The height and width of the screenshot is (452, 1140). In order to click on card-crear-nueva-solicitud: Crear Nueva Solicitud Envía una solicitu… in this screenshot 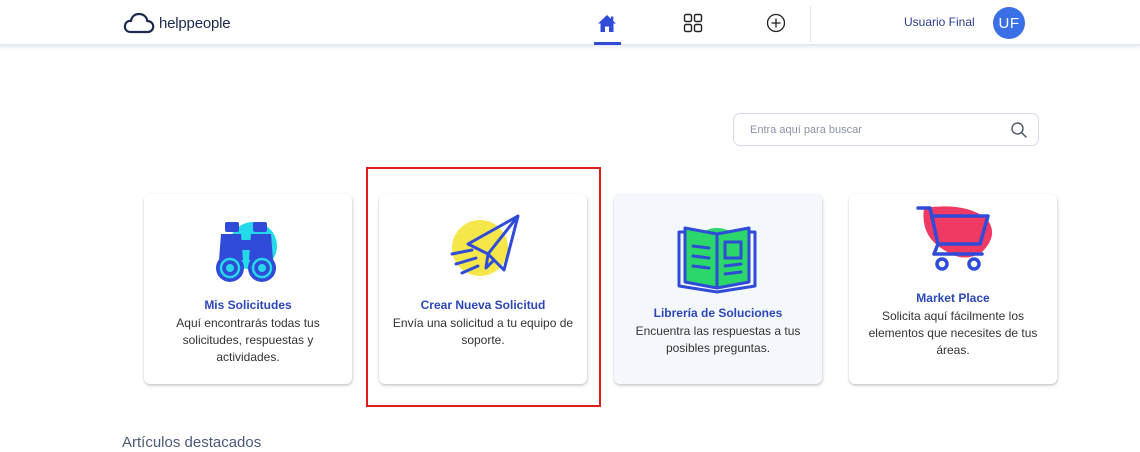, I will do `click(483, 289)`.